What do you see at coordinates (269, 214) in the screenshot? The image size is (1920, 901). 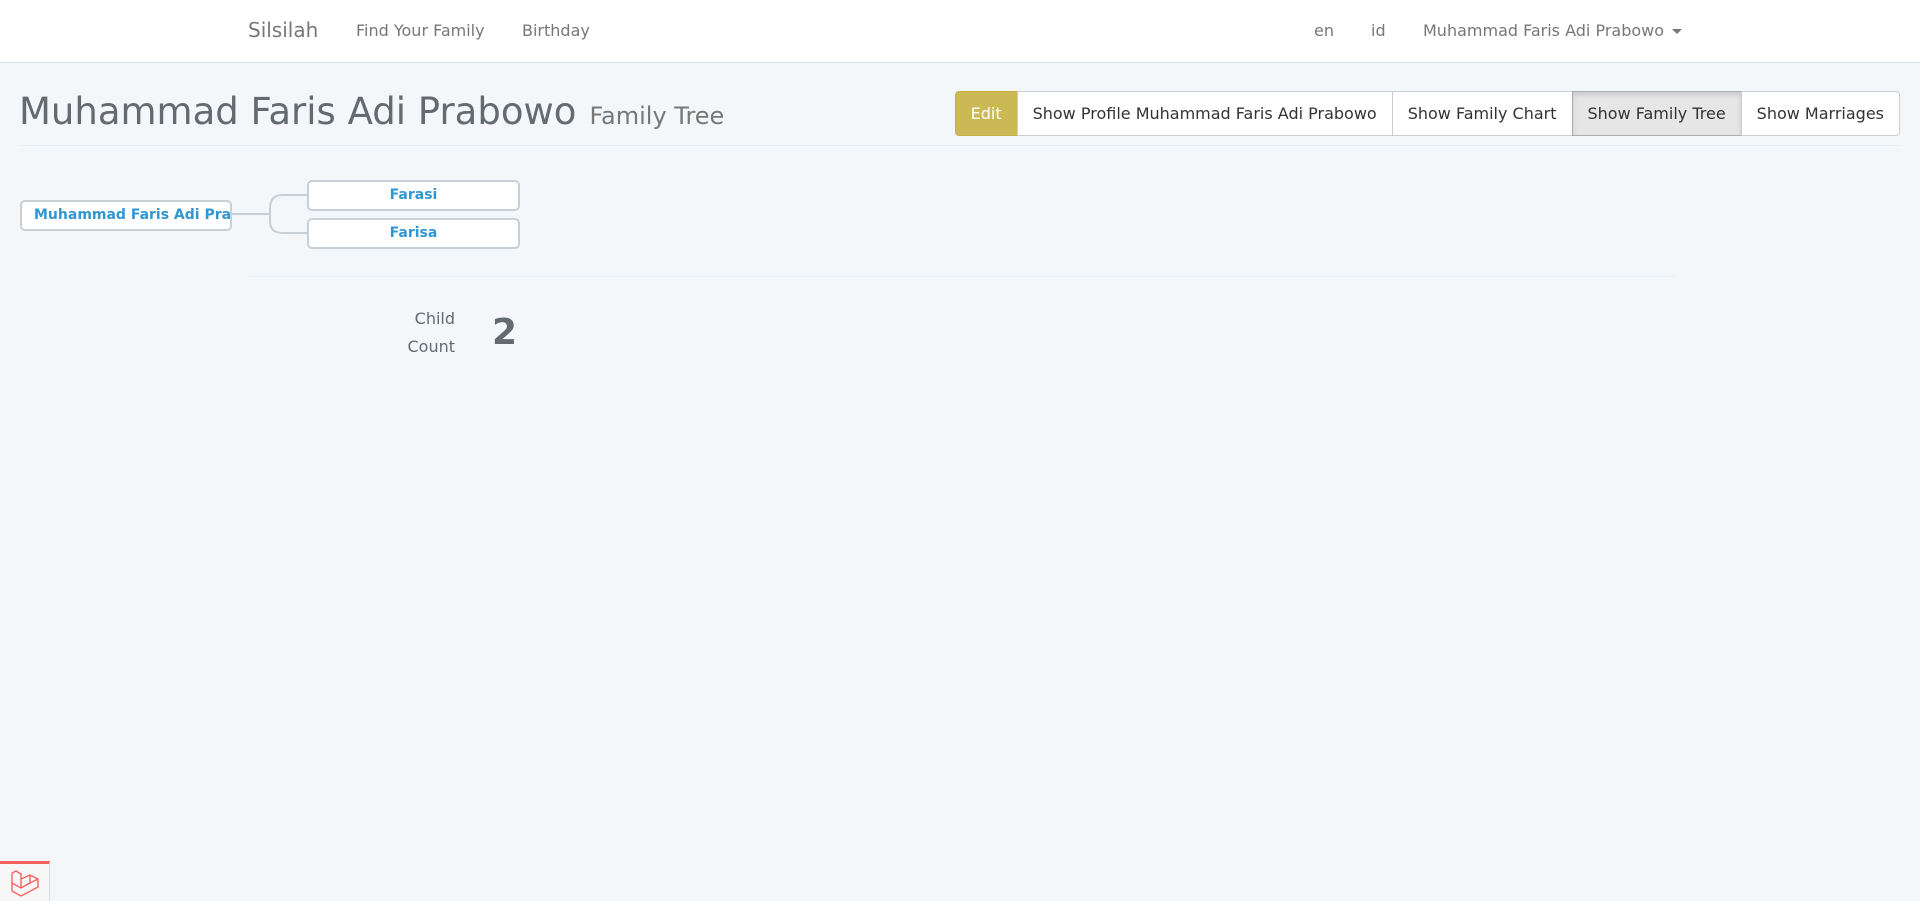 I see `tree-connectors` at bounding box center [269, 214].